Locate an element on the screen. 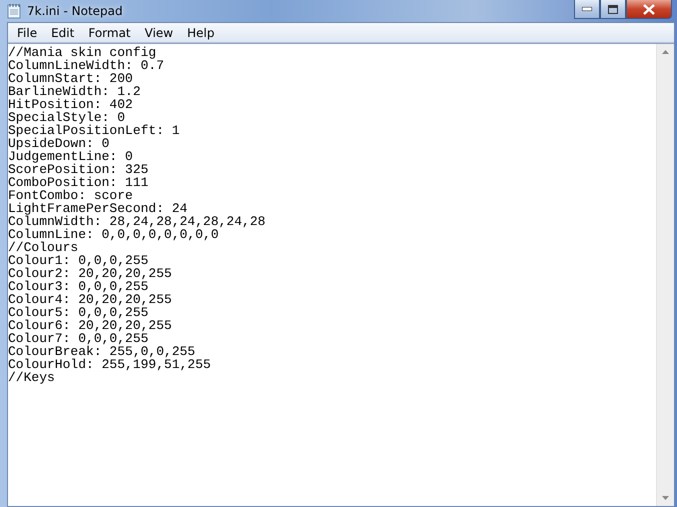 The height and width of the screenshot is (507, 677). text-line: //Keys is located at coordinates (32, 377).